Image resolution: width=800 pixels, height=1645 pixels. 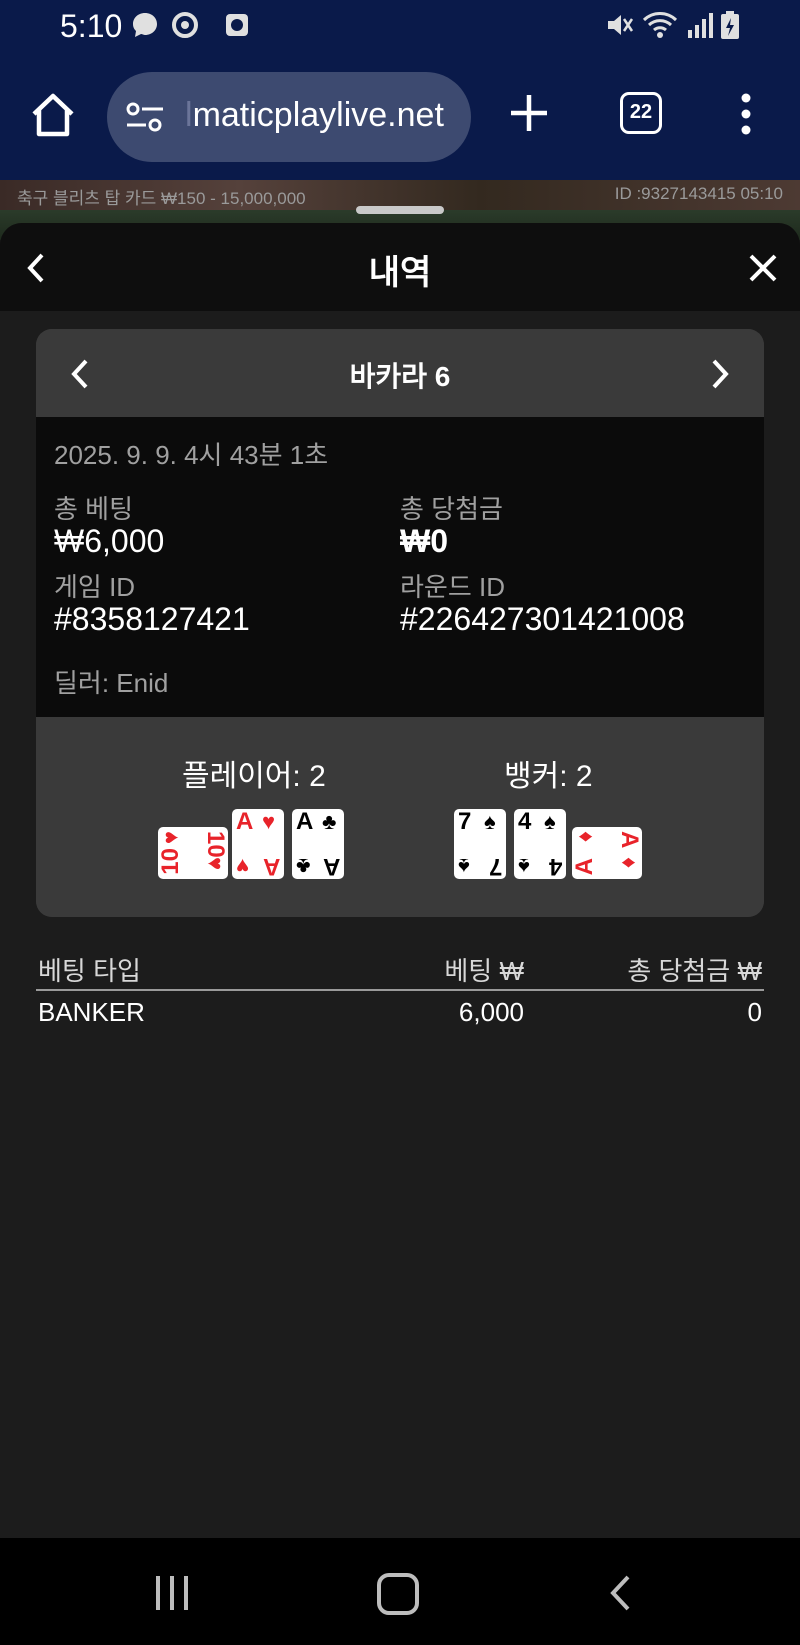 What do you see at coordinates (254, 776) in the screenshot?
I see `player-score: 플레이어: 2` at bounding box center [254, 776].